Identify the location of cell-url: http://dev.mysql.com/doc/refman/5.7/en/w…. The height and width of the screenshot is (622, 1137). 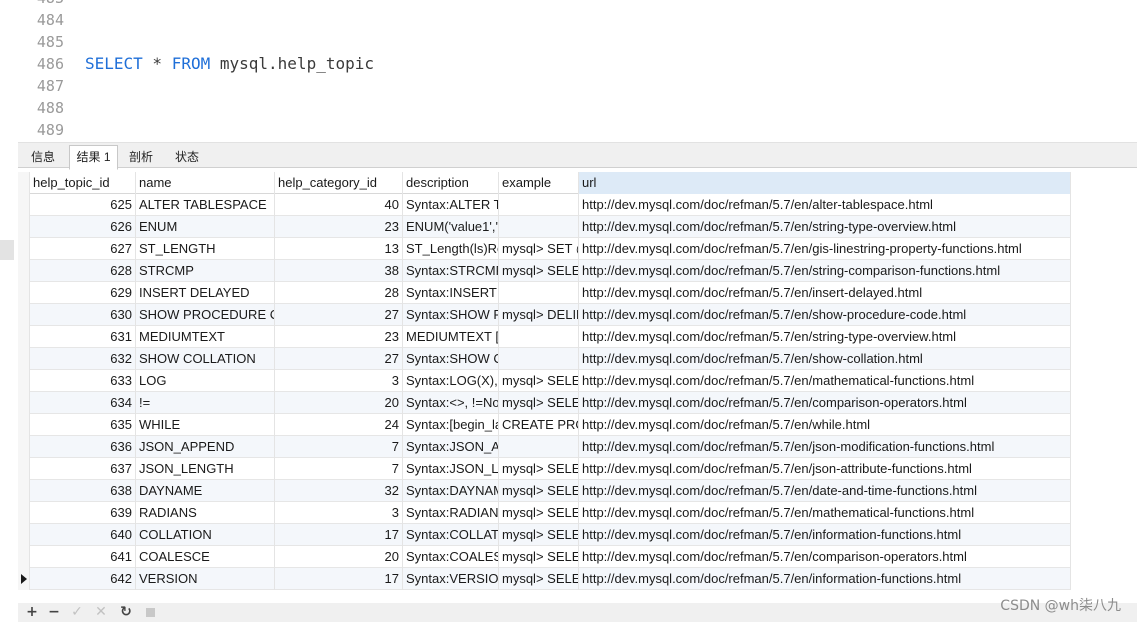
(825, 425).